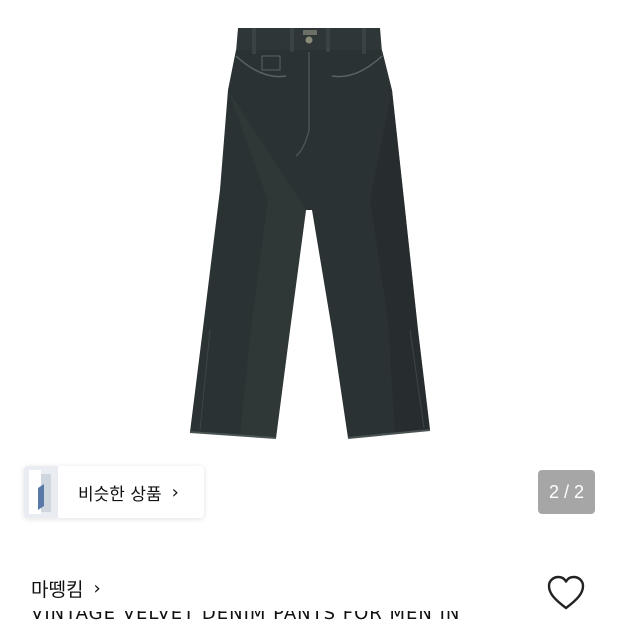 The height and width of the screenshot is (620, 620). What do you see at coordinates (57, 589) in the screenshot?
I see `brand-name: 마뗑킴` at bounding box center [57, 589].